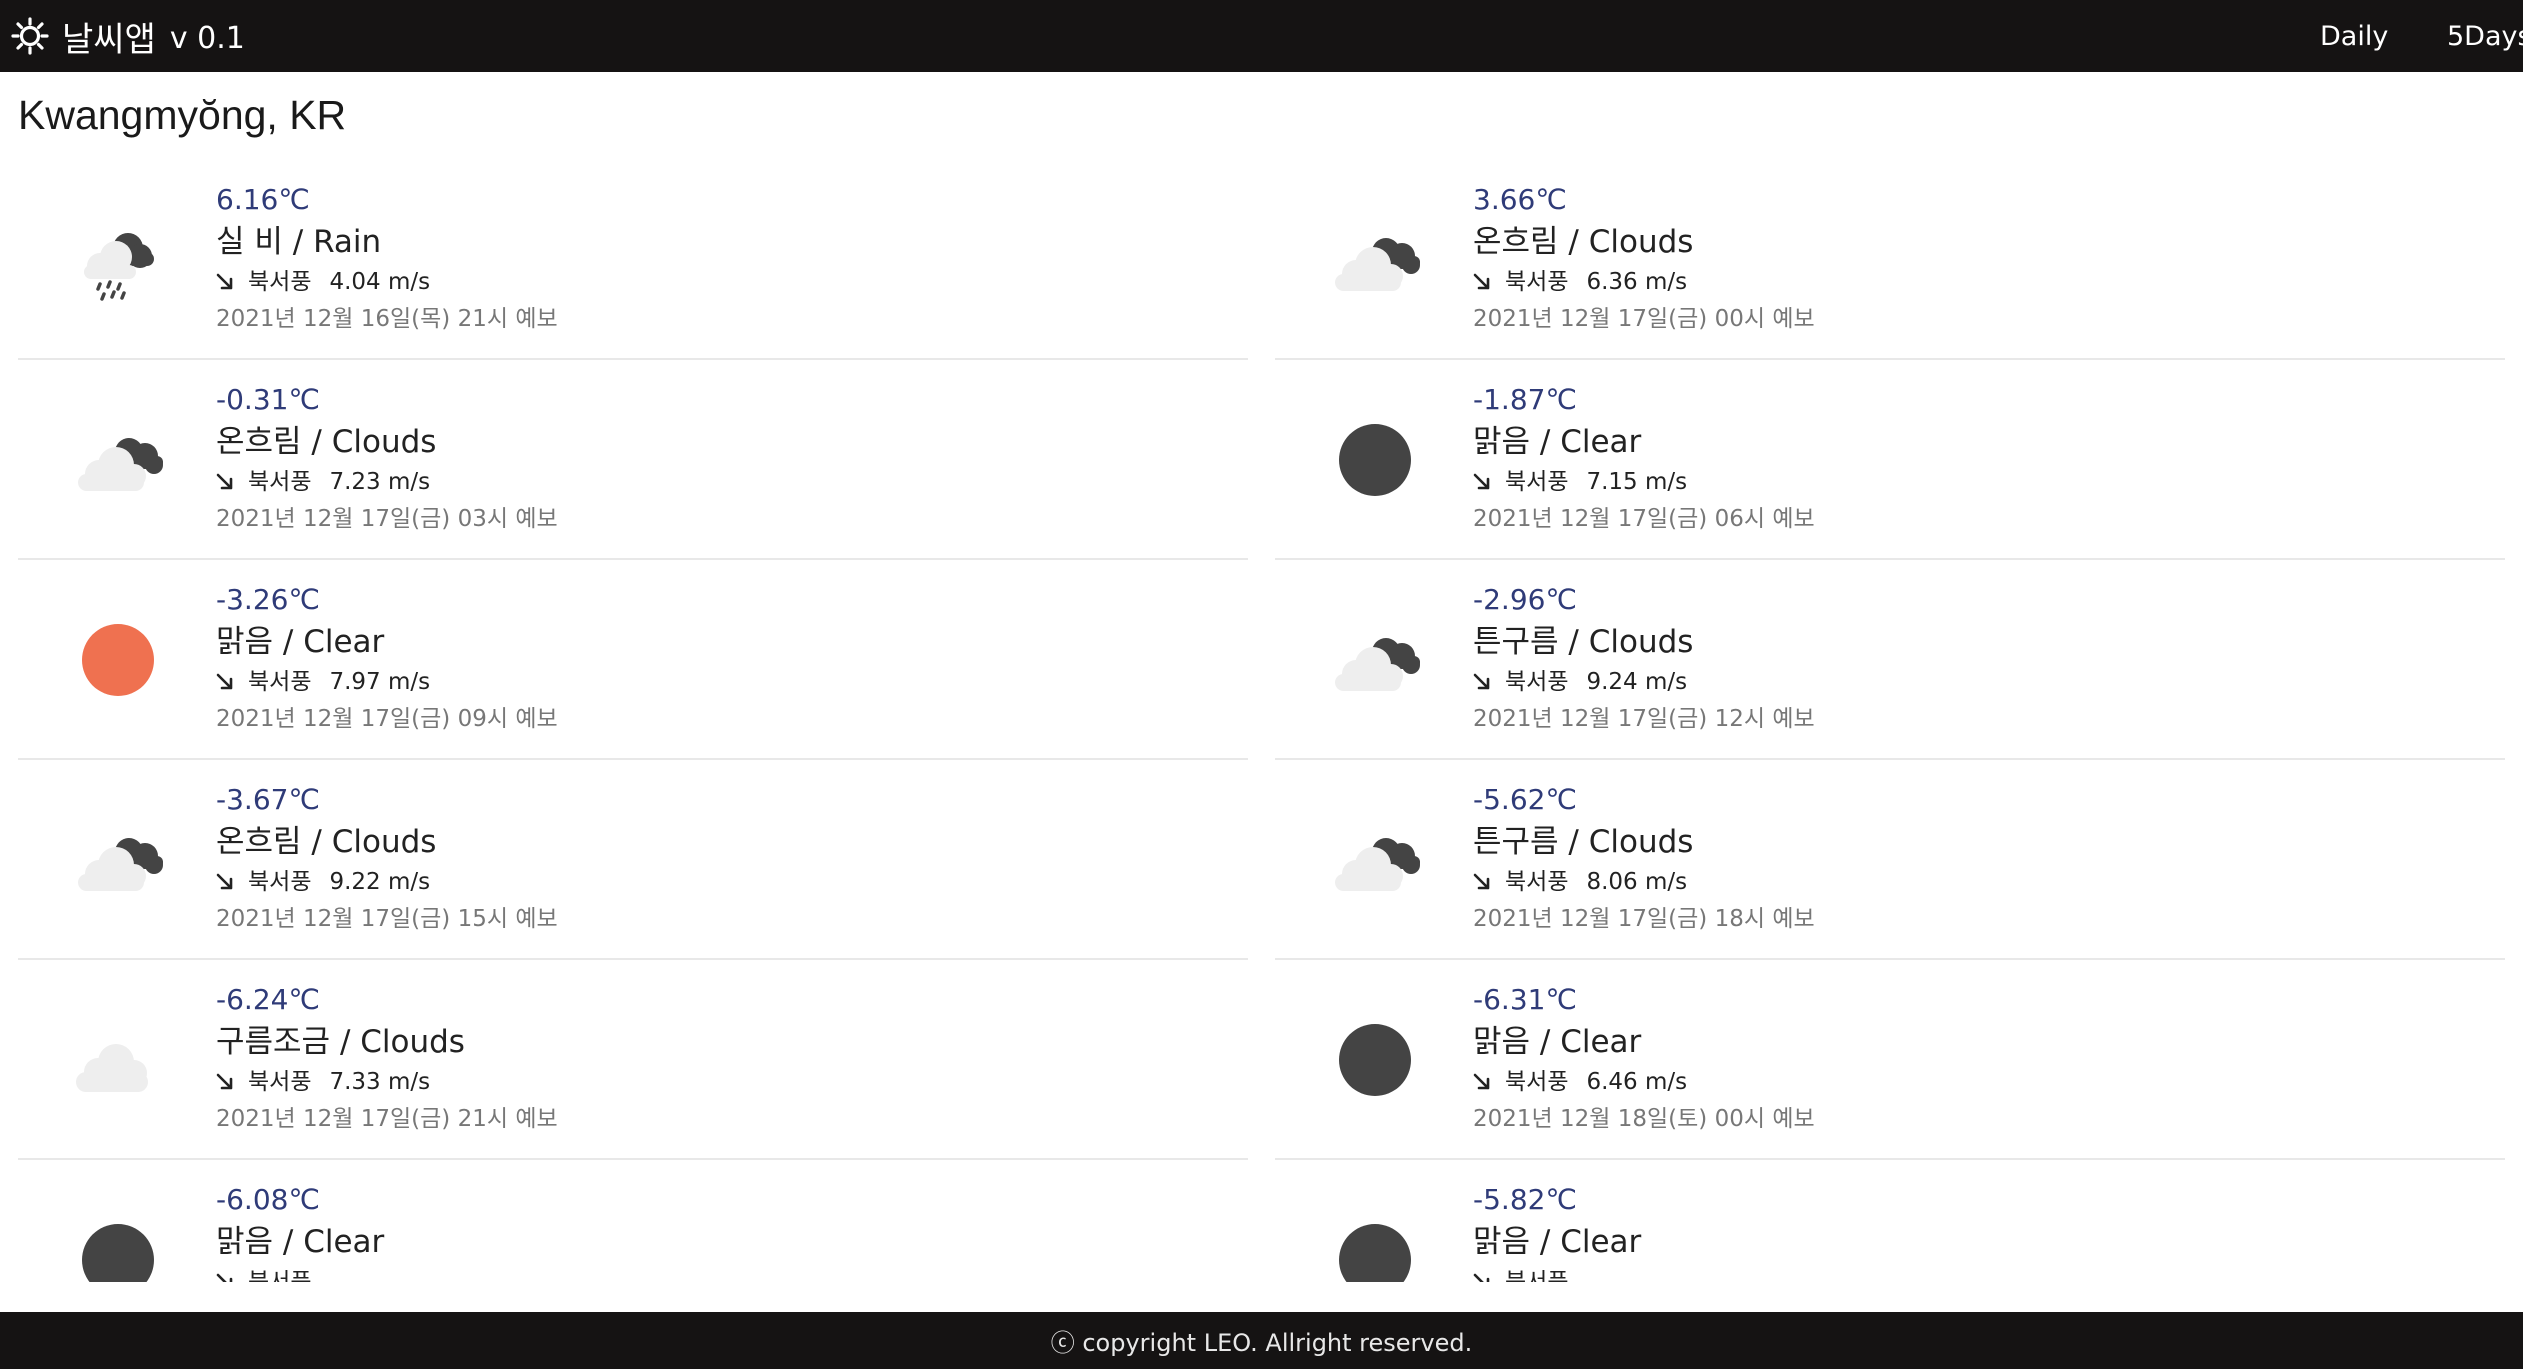 This screenshot has height=1369, width=2523. Describe the element at coordinates (1637, 482) in the screenshot. I see `wind-speed: 7.15 m/s` at that location.